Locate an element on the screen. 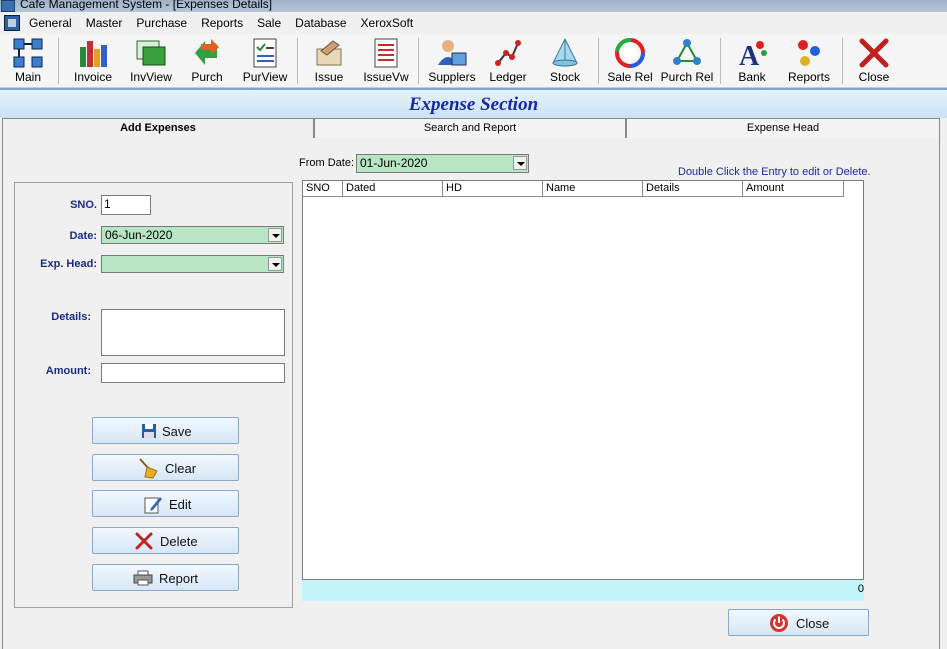 The width and height of the screenshot is (947, 649). menu-general: General is located at coordinates (50, 23).